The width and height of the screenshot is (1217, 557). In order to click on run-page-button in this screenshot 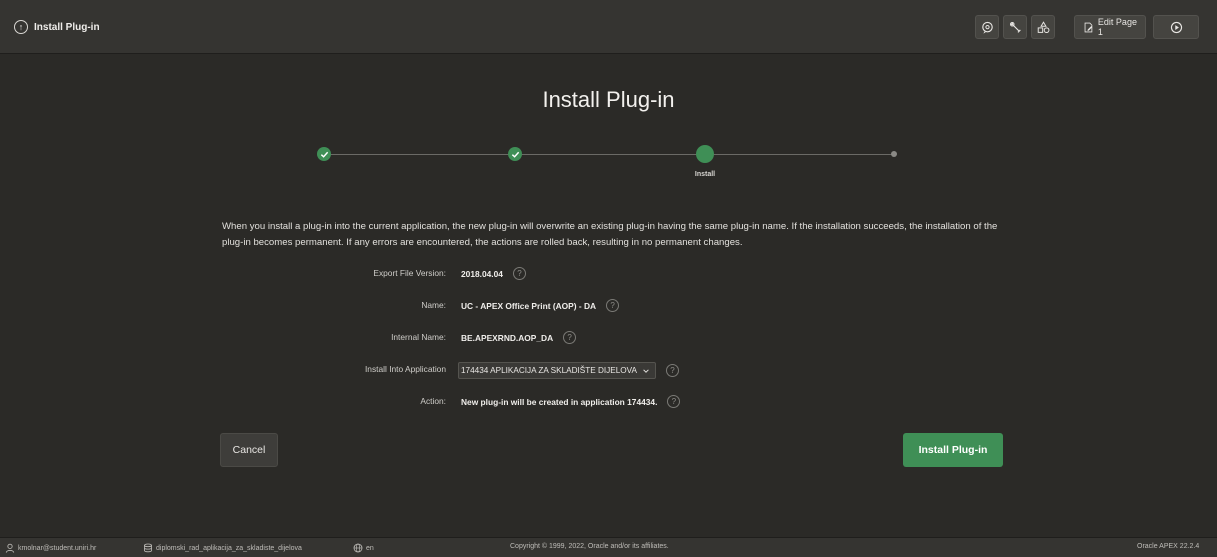, I will do `click(1176, 27)`.